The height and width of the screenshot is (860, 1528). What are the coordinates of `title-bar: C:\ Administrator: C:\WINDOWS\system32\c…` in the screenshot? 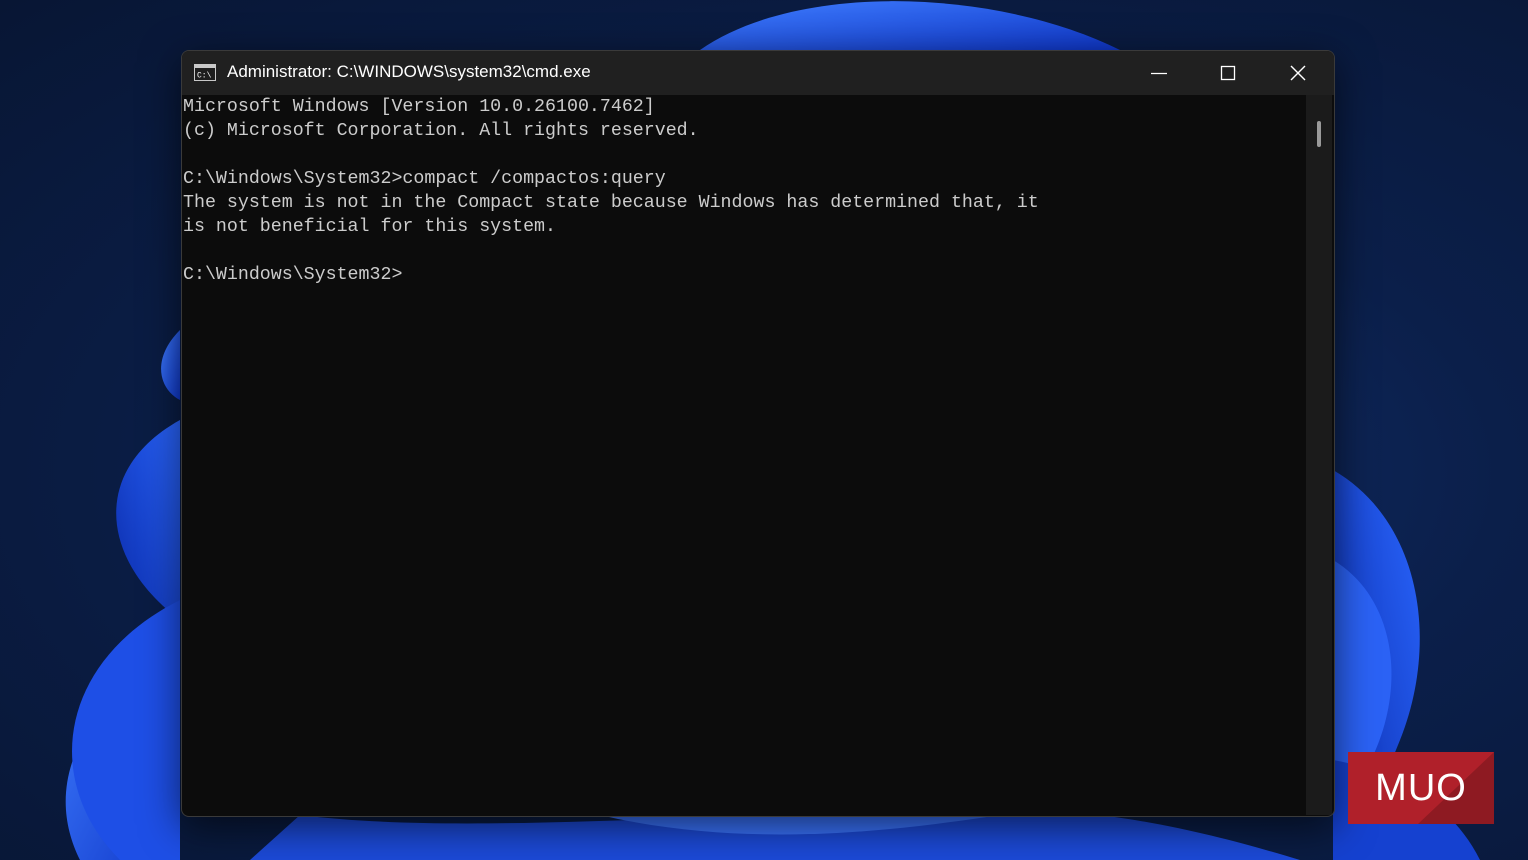 It's located at (758, 73).